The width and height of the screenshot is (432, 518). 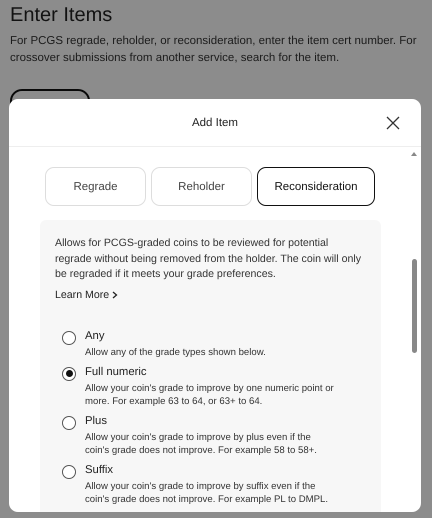 I want to click on learn-more-link: Learn More, so click(x=86, y=294).